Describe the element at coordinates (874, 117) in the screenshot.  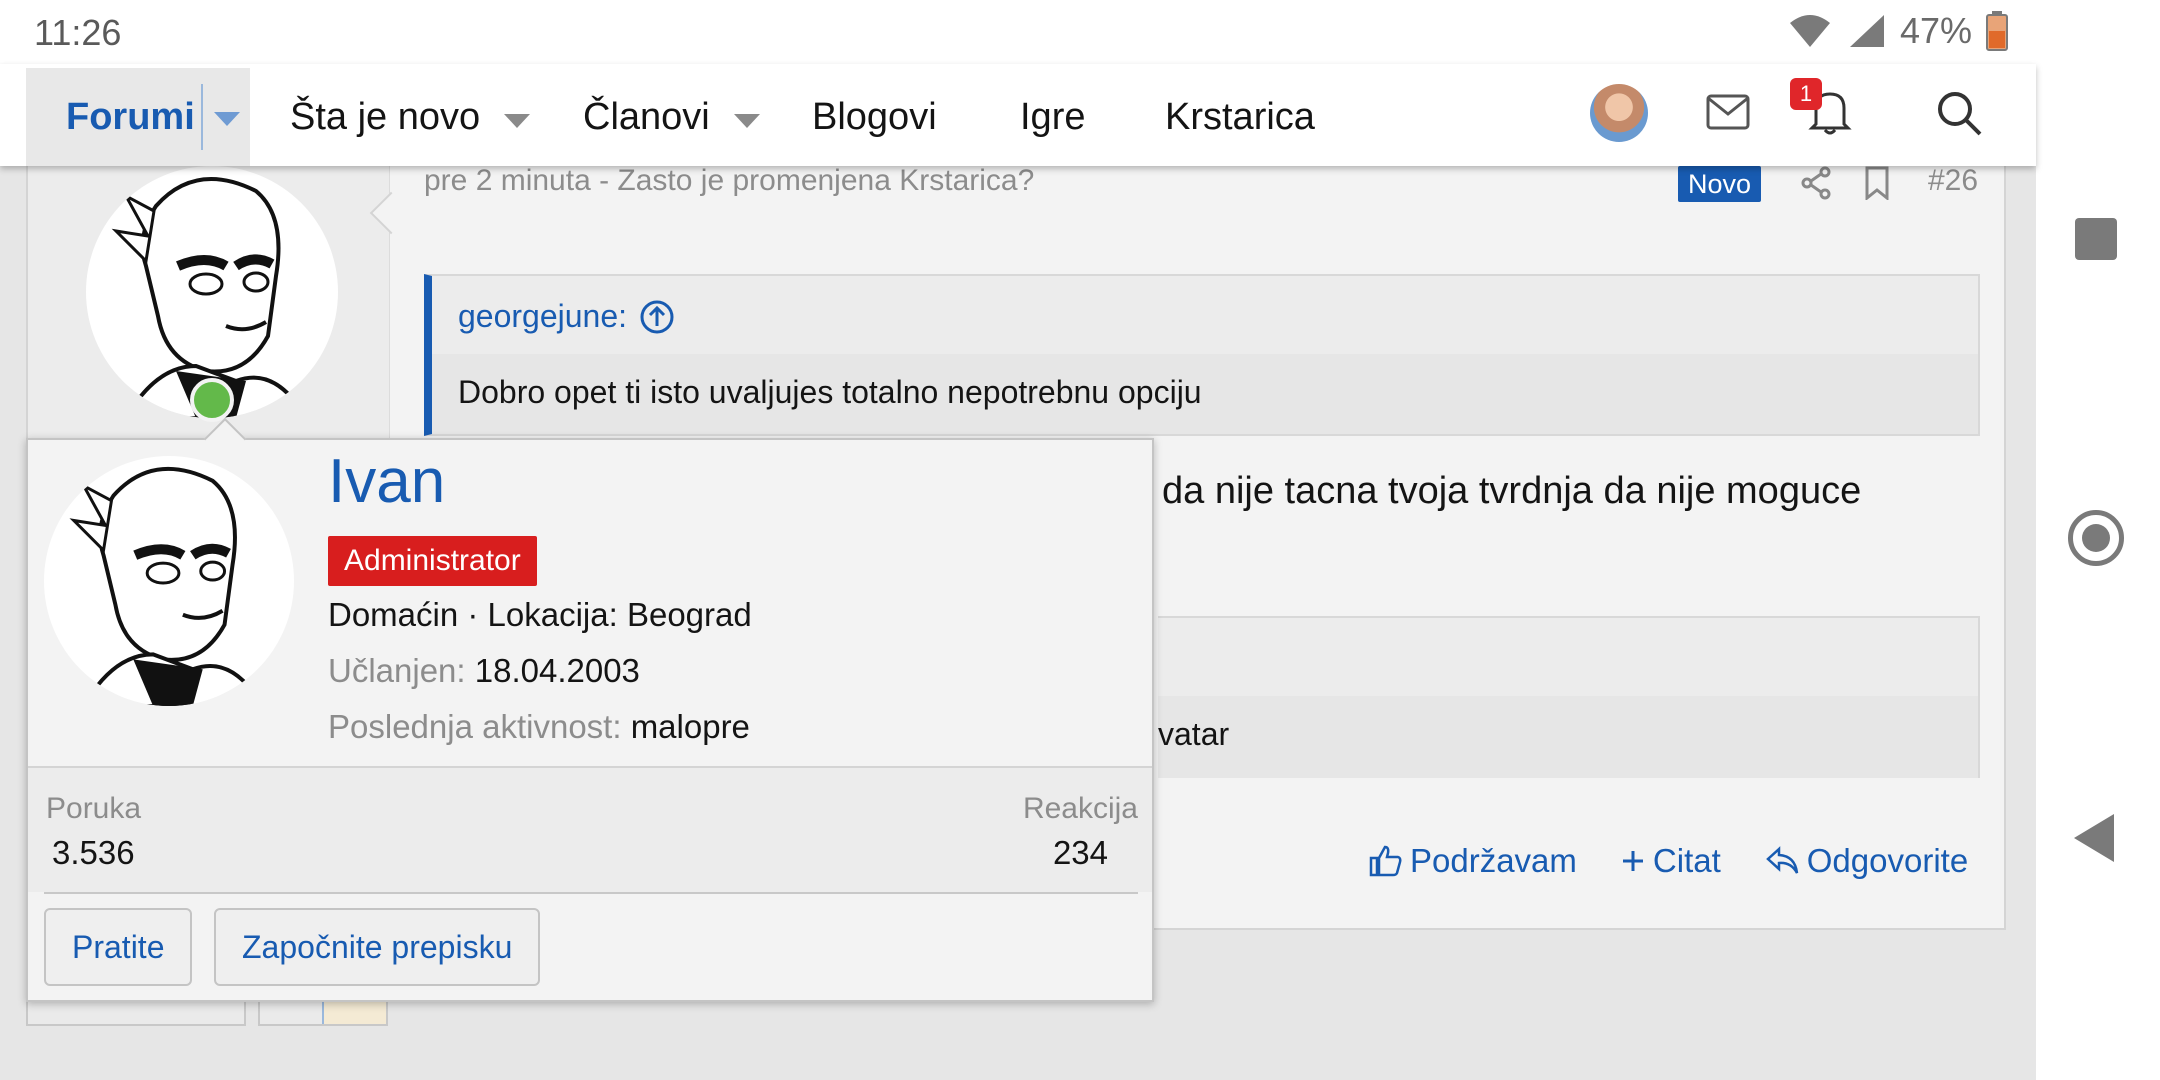
I see `nav-item-blogs: Blogovi` at that location.